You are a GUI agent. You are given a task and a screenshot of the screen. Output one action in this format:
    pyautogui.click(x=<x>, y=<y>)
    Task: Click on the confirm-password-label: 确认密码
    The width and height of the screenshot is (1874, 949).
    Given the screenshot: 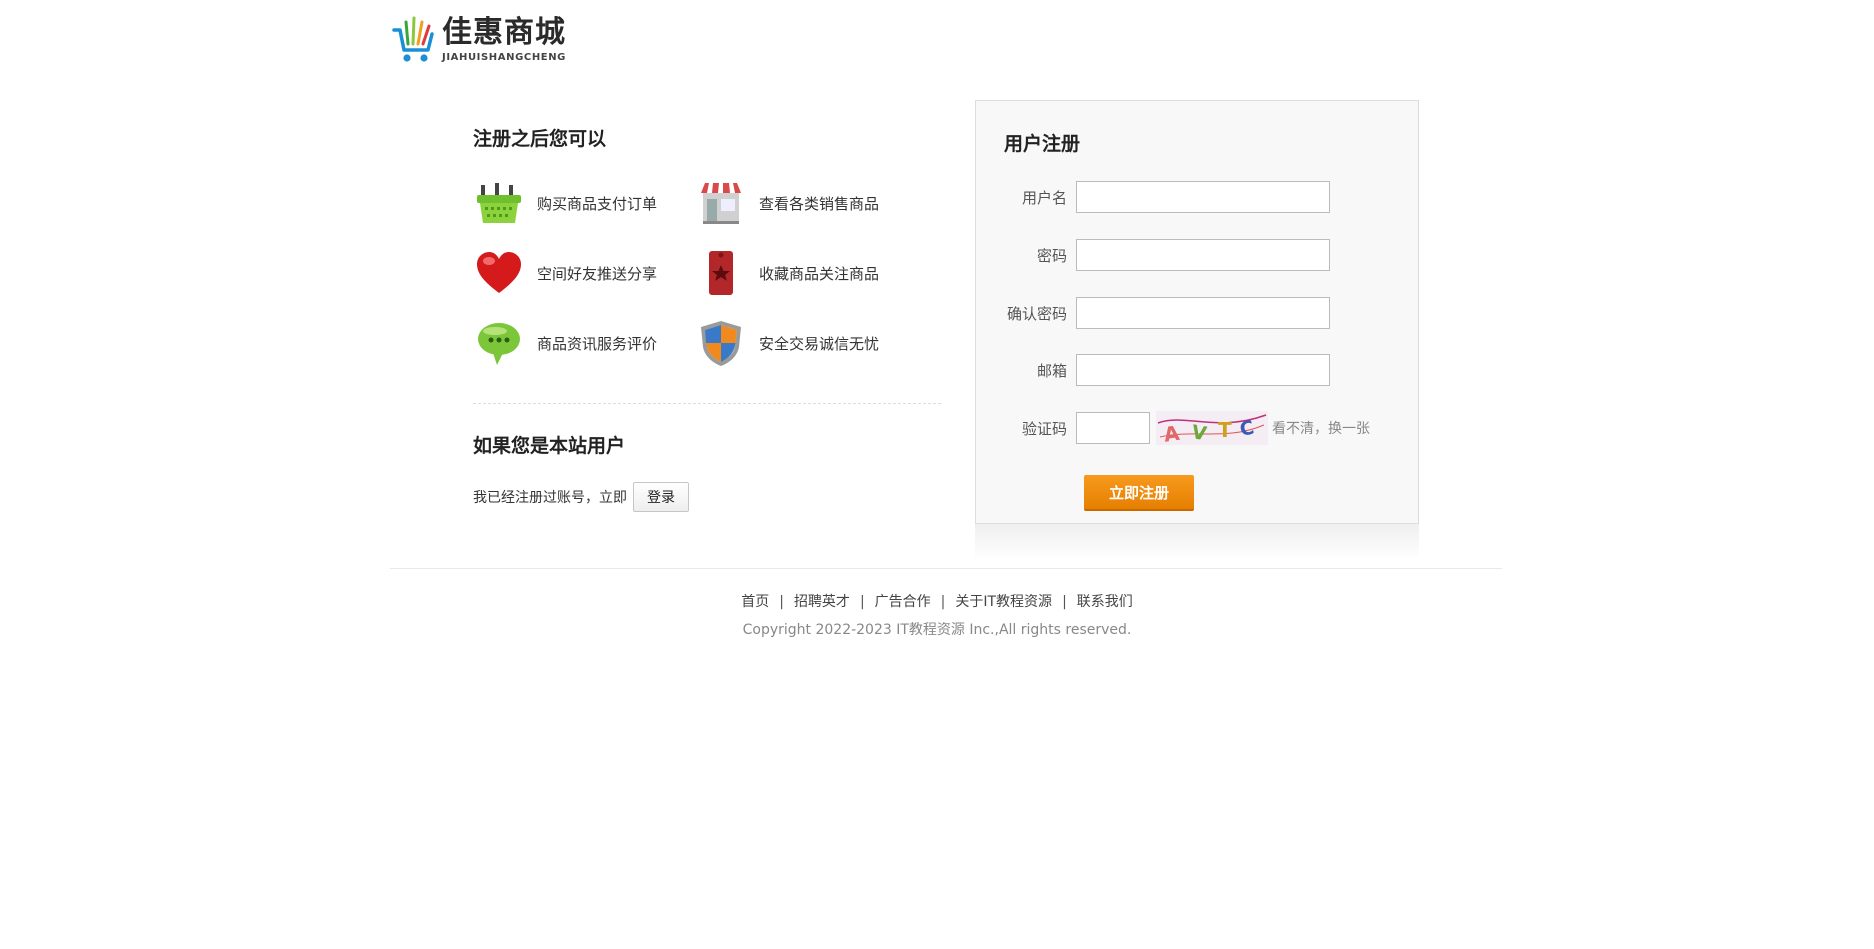 What is the action you would take?
    pyautogui.click(x=1036, y=313)
    